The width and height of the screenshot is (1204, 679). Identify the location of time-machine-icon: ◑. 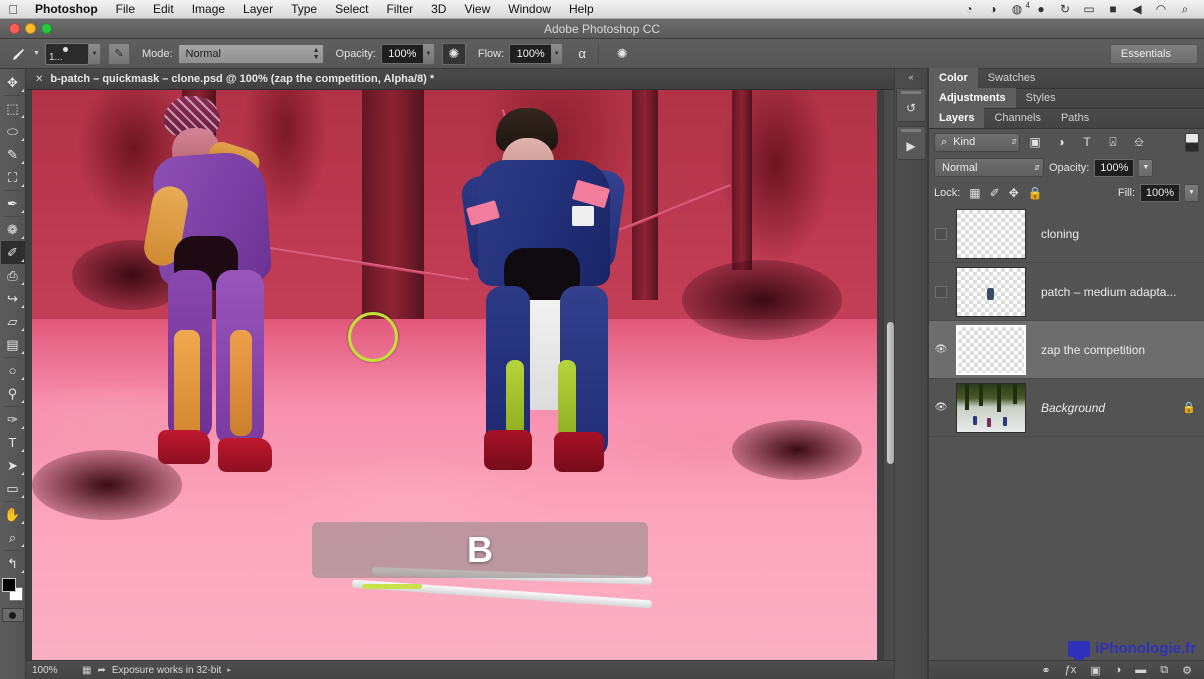
(993, 9).